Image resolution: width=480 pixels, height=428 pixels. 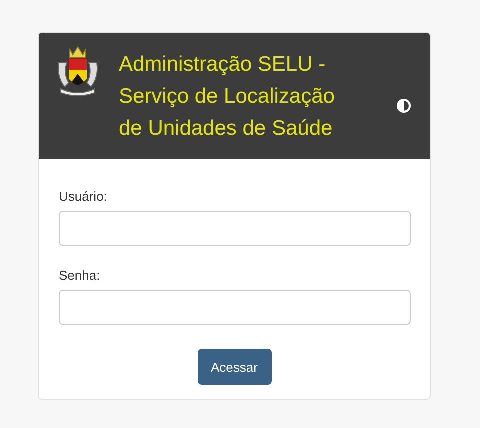 I want to click on field-label: Usuário:, so click(x=83, y=197).